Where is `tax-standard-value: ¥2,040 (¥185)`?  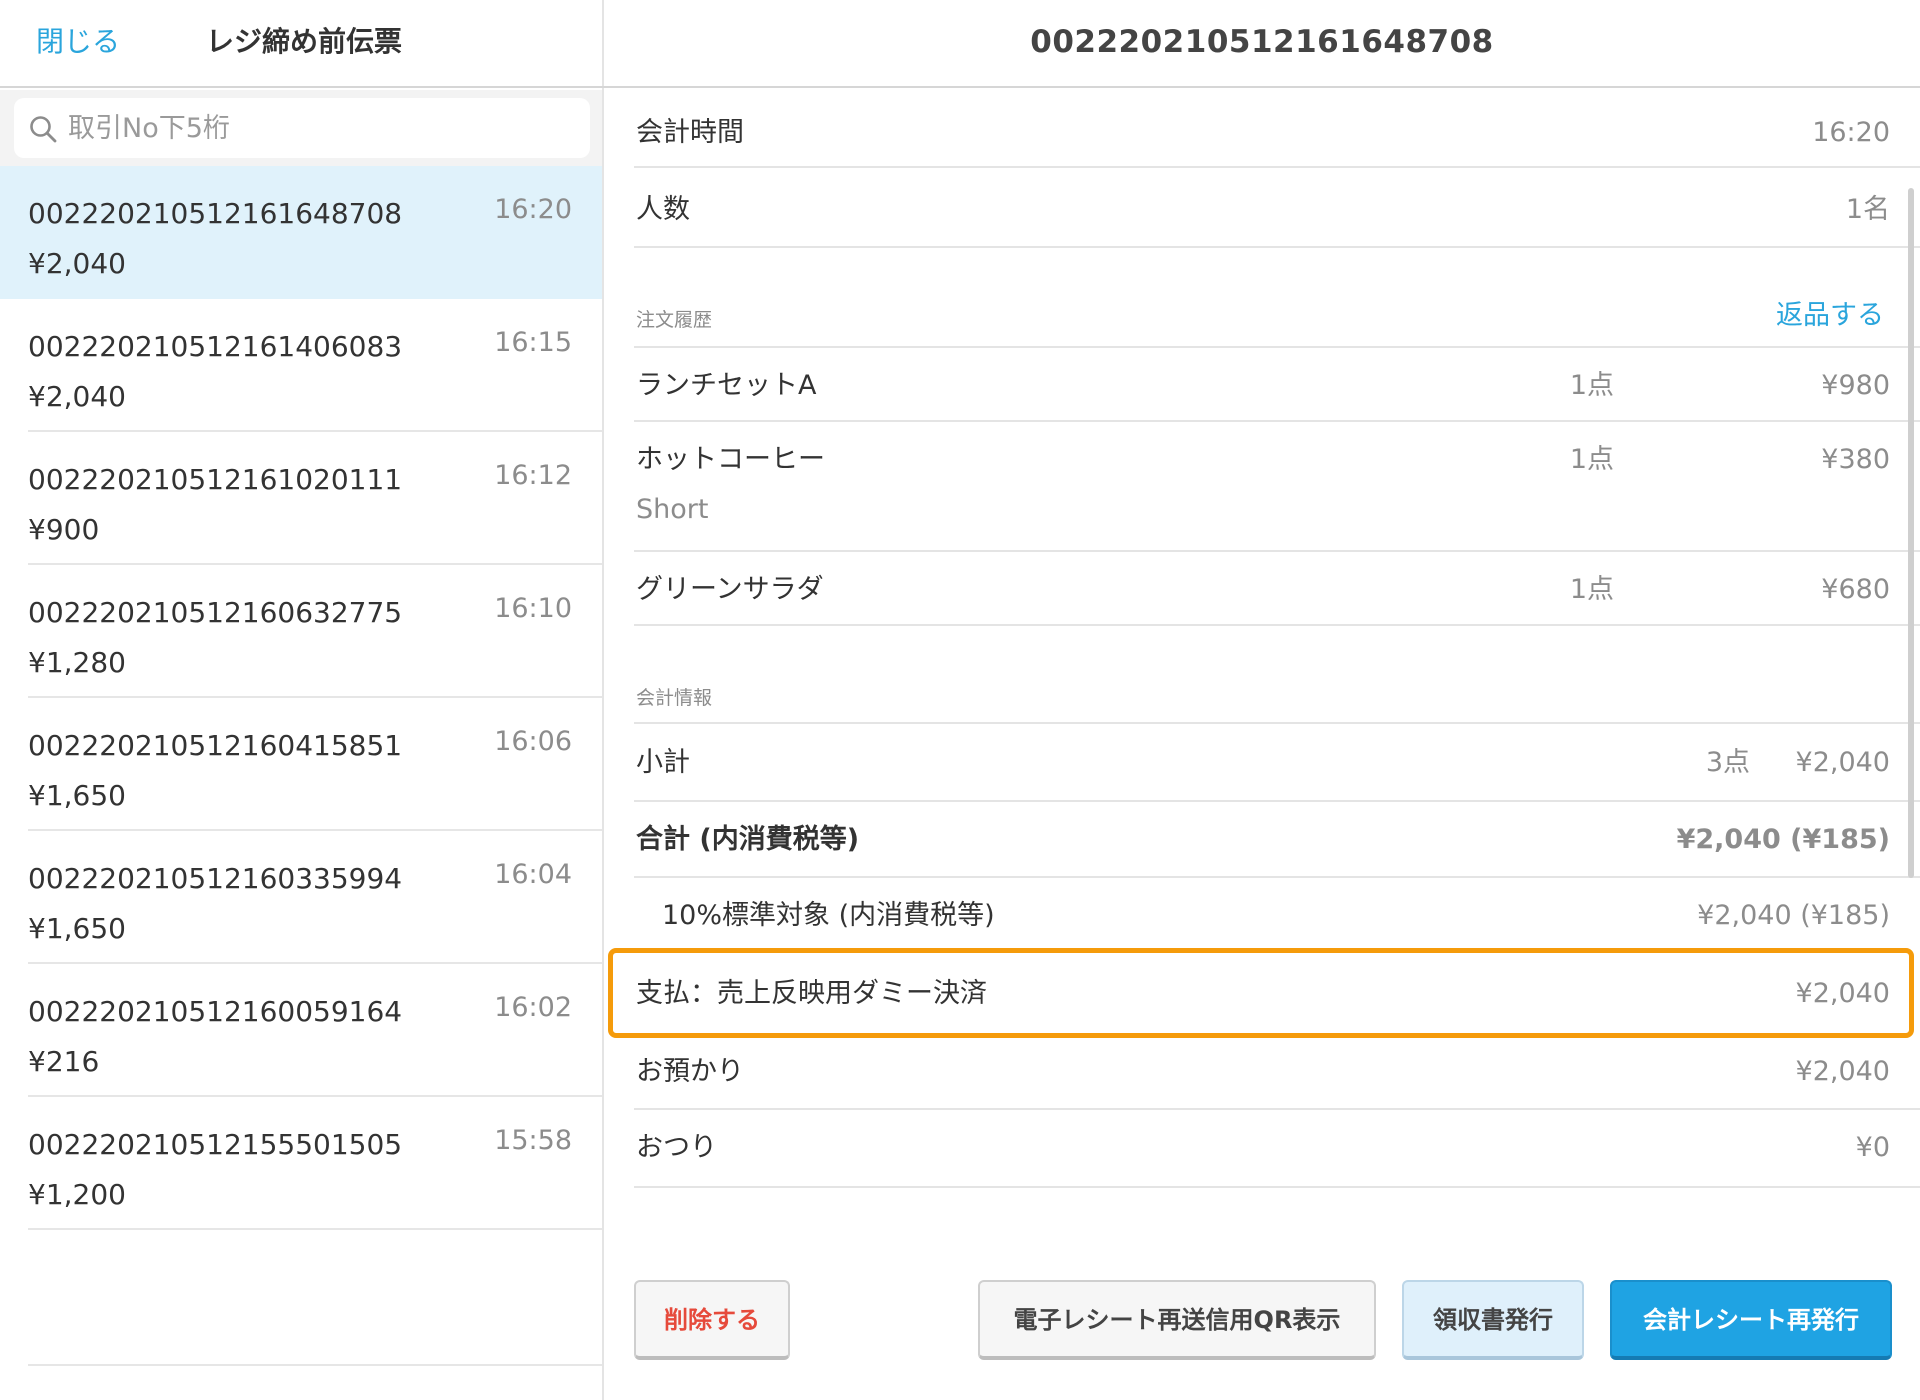
tax-standard-value: ¥2,040 (¥185) is located at coordinates (1793, 915).